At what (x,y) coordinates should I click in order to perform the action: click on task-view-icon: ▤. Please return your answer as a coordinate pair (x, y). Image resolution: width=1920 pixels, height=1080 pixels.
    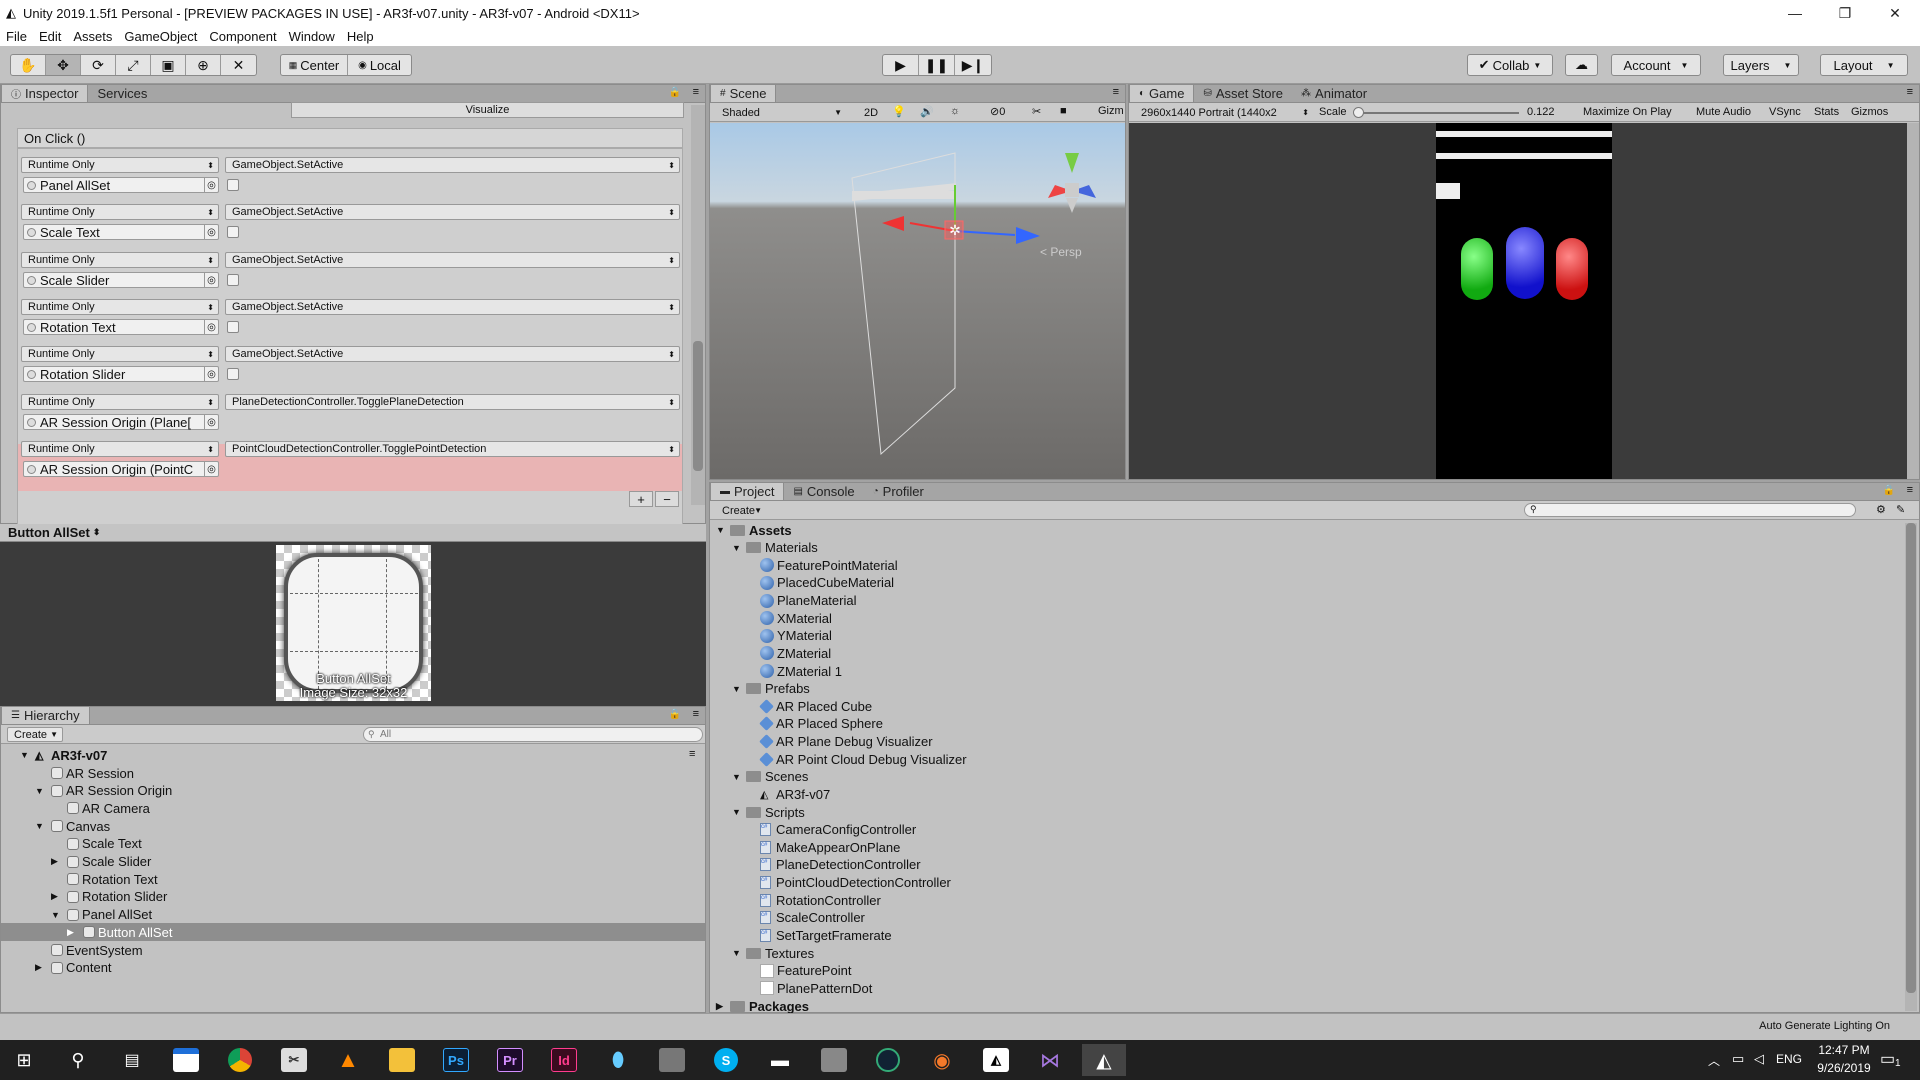
    Looking at the image, I should click on (132, 1060).